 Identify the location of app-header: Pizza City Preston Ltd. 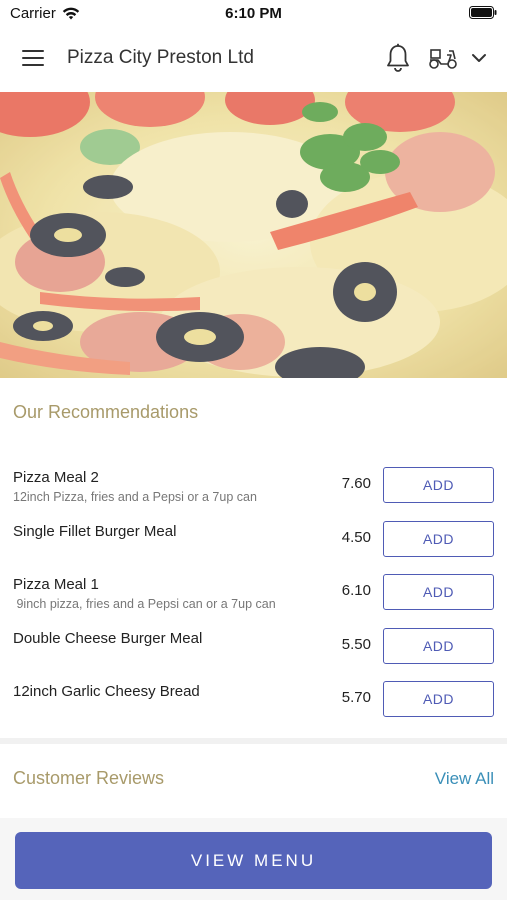
(253, 59).